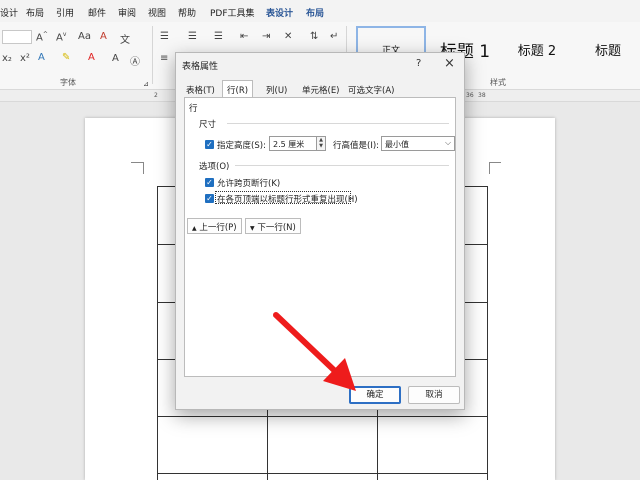 This screenshot has height=480, width=640. Describe the element at coordinates (209, 144) in the screenshot. I see `specify-height-checkbox: ✓` at that location.